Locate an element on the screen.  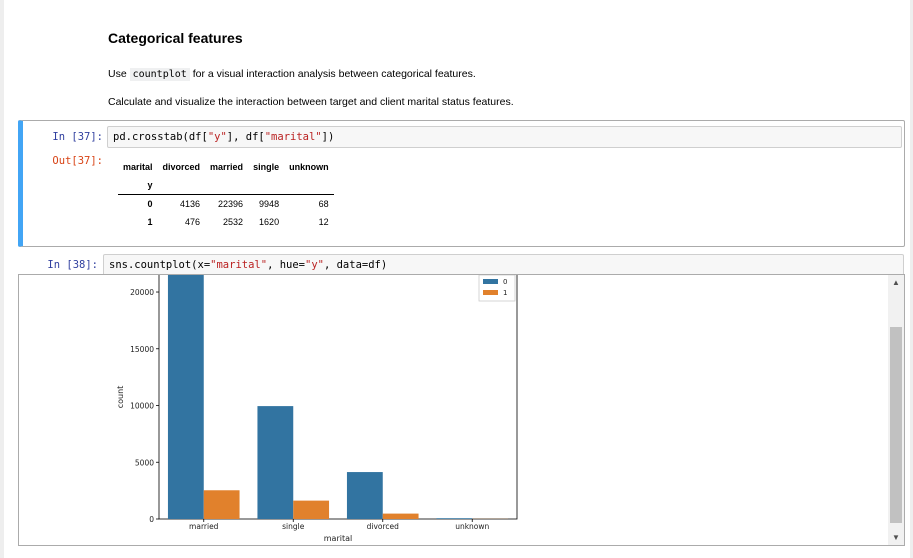
code-input-37: pd.crosstab(df["y"], df["marital"]) is located at coordinates (504, 137).